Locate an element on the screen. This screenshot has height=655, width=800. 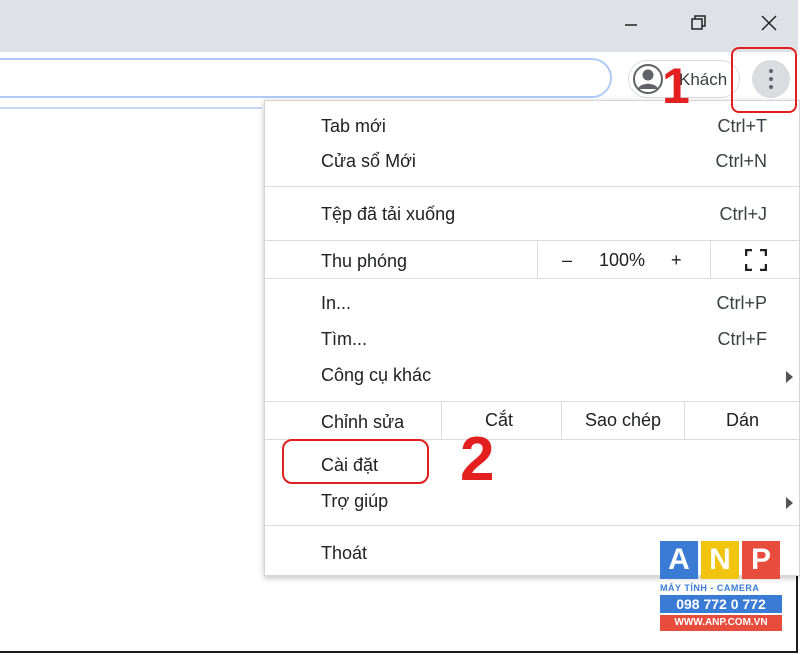
close-button is located at coordinates (769, 23).